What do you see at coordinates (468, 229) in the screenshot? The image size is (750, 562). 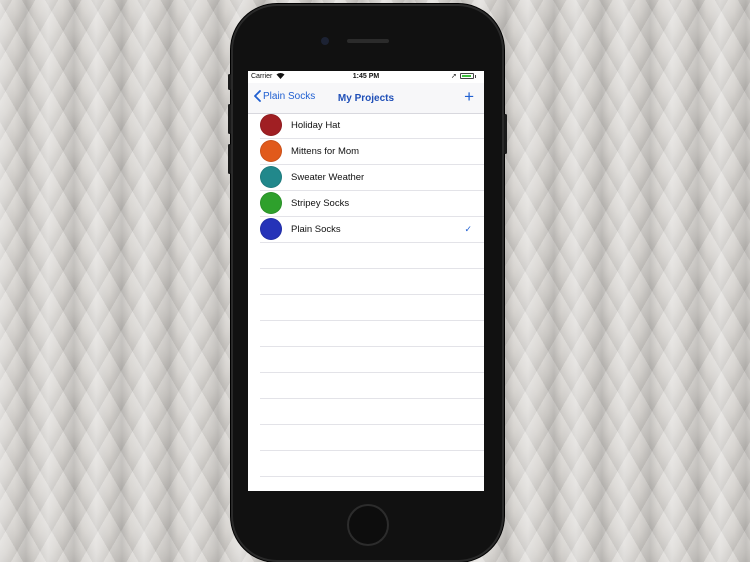 I see `checkmark-icon: ✓` at bounding box center [468, 229].